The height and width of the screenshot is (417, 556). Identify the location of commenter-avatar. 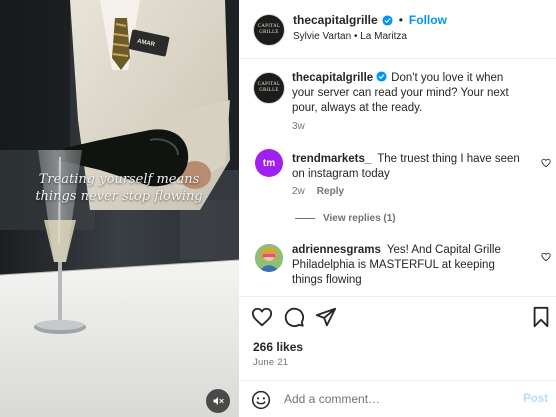
(269, 258).